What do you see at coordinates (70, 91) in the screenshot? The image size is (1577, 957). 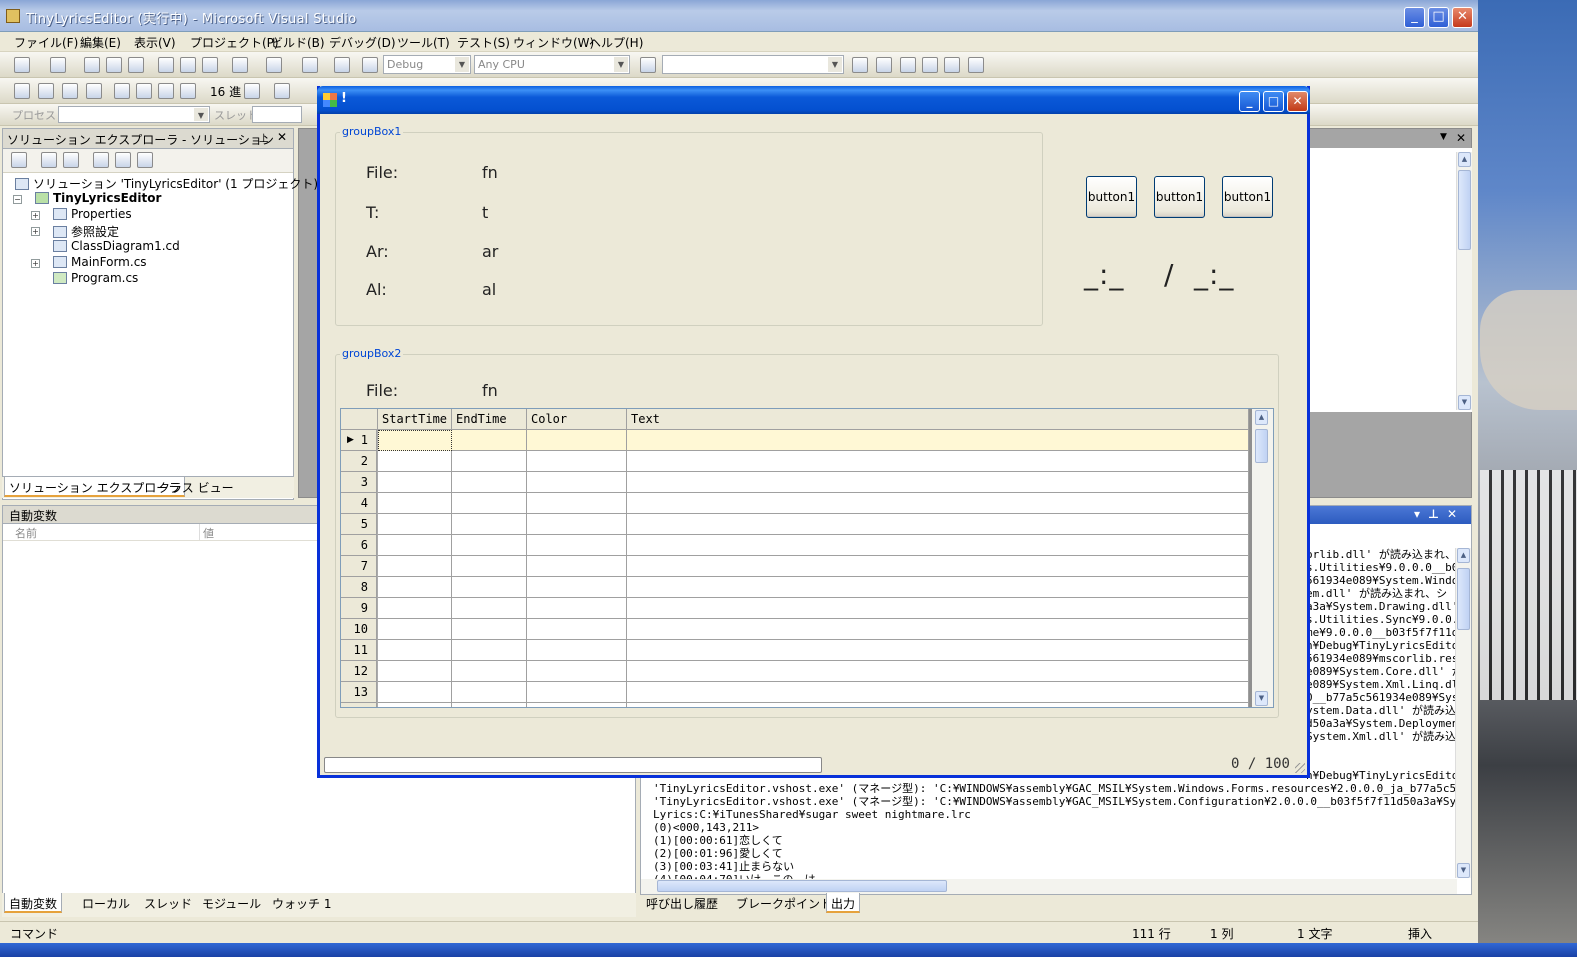 I see `stop-debugging-icon` at bounding box center [70, 91].